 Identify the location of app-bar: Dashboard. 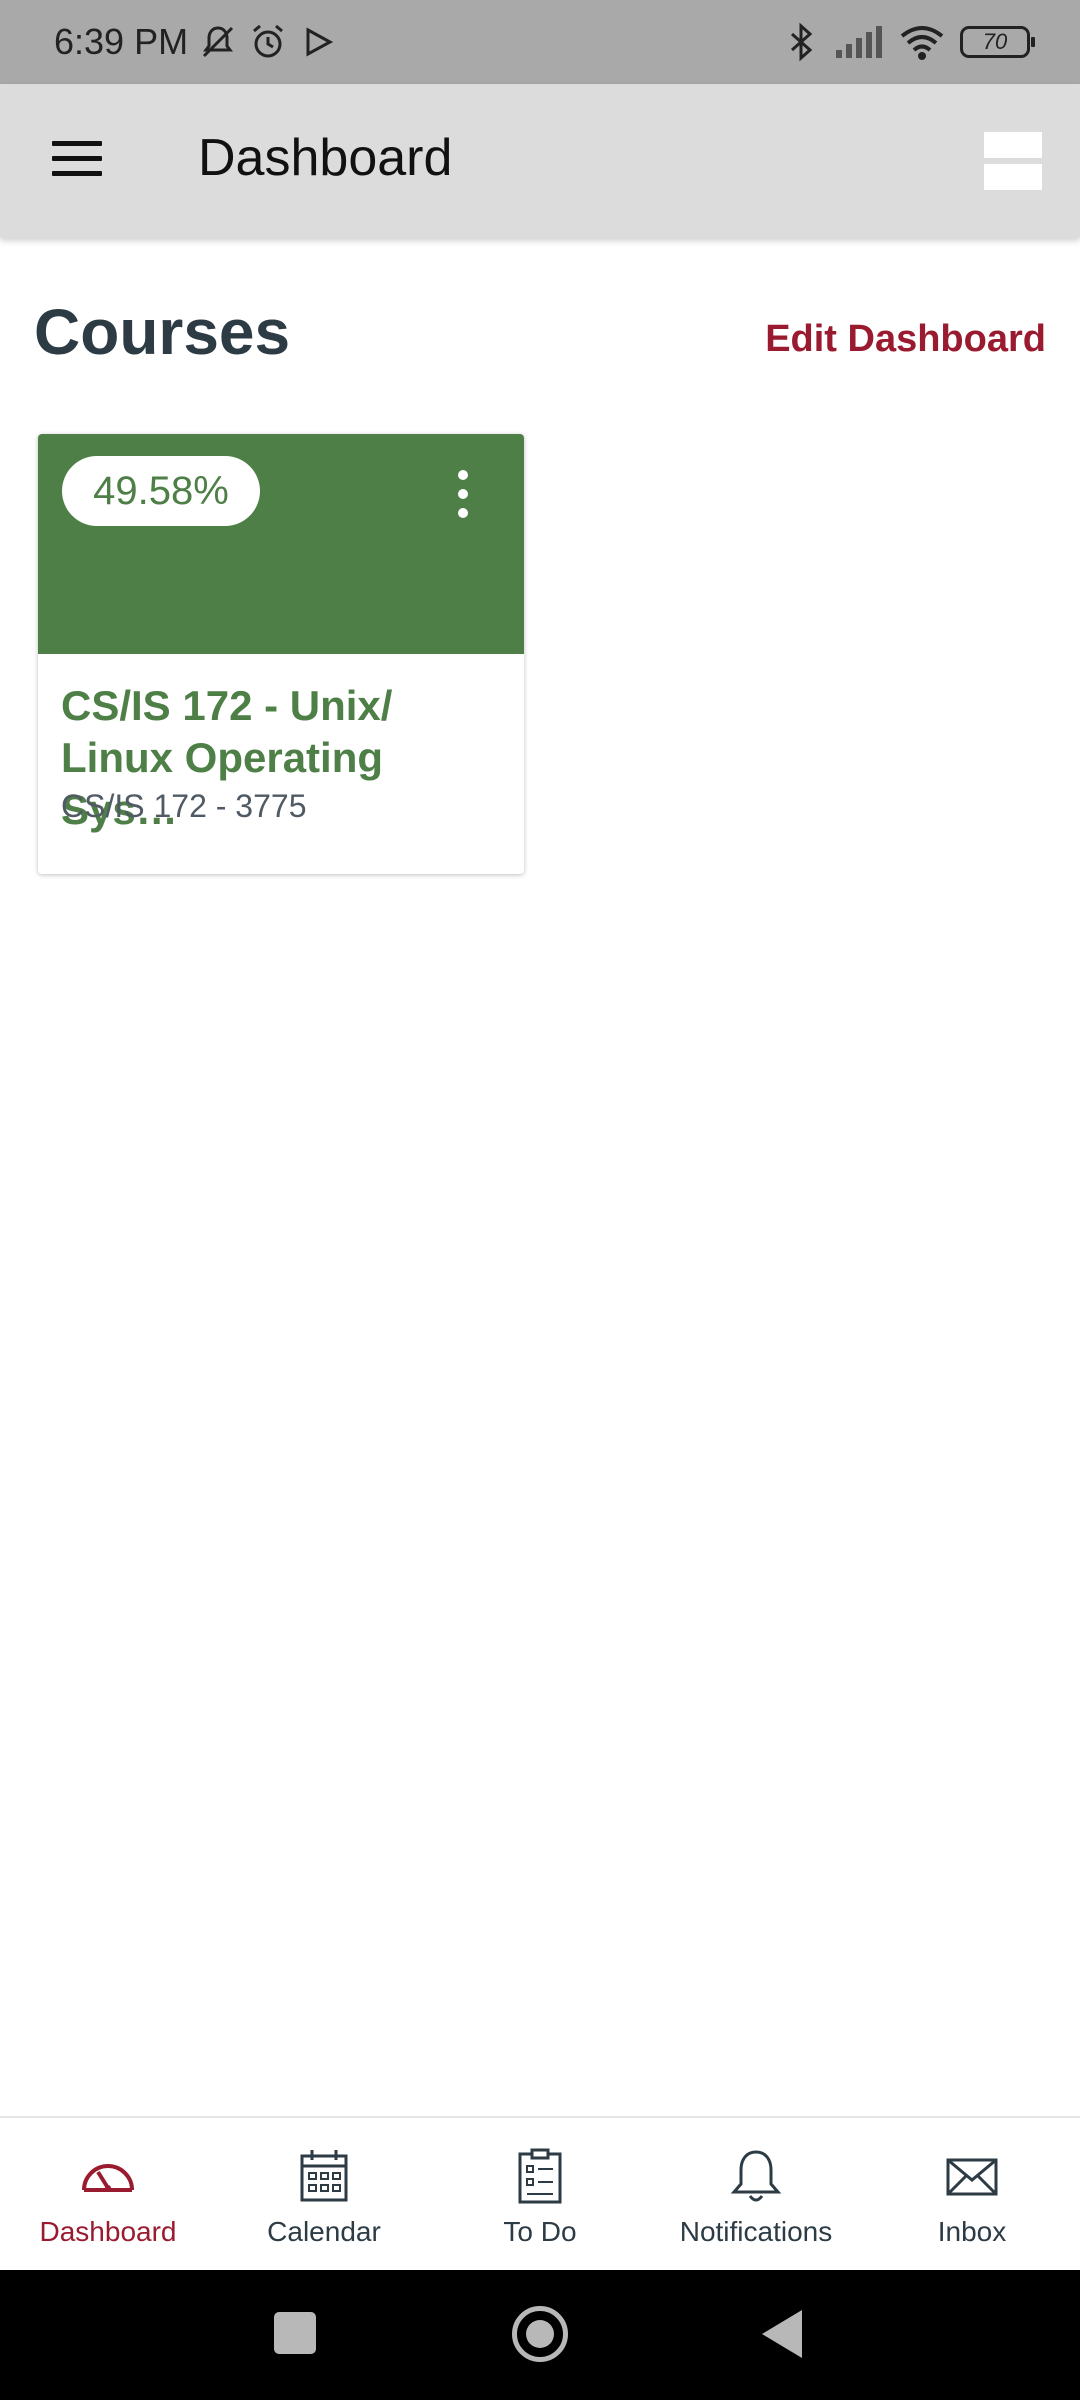
(540, 161).